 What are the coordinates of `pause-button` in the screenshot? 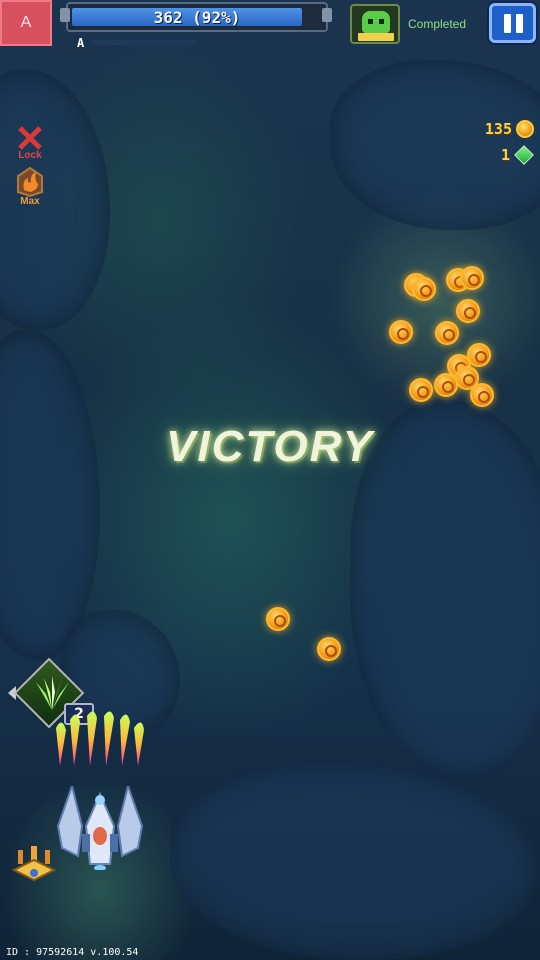 It's located at (512, 23).